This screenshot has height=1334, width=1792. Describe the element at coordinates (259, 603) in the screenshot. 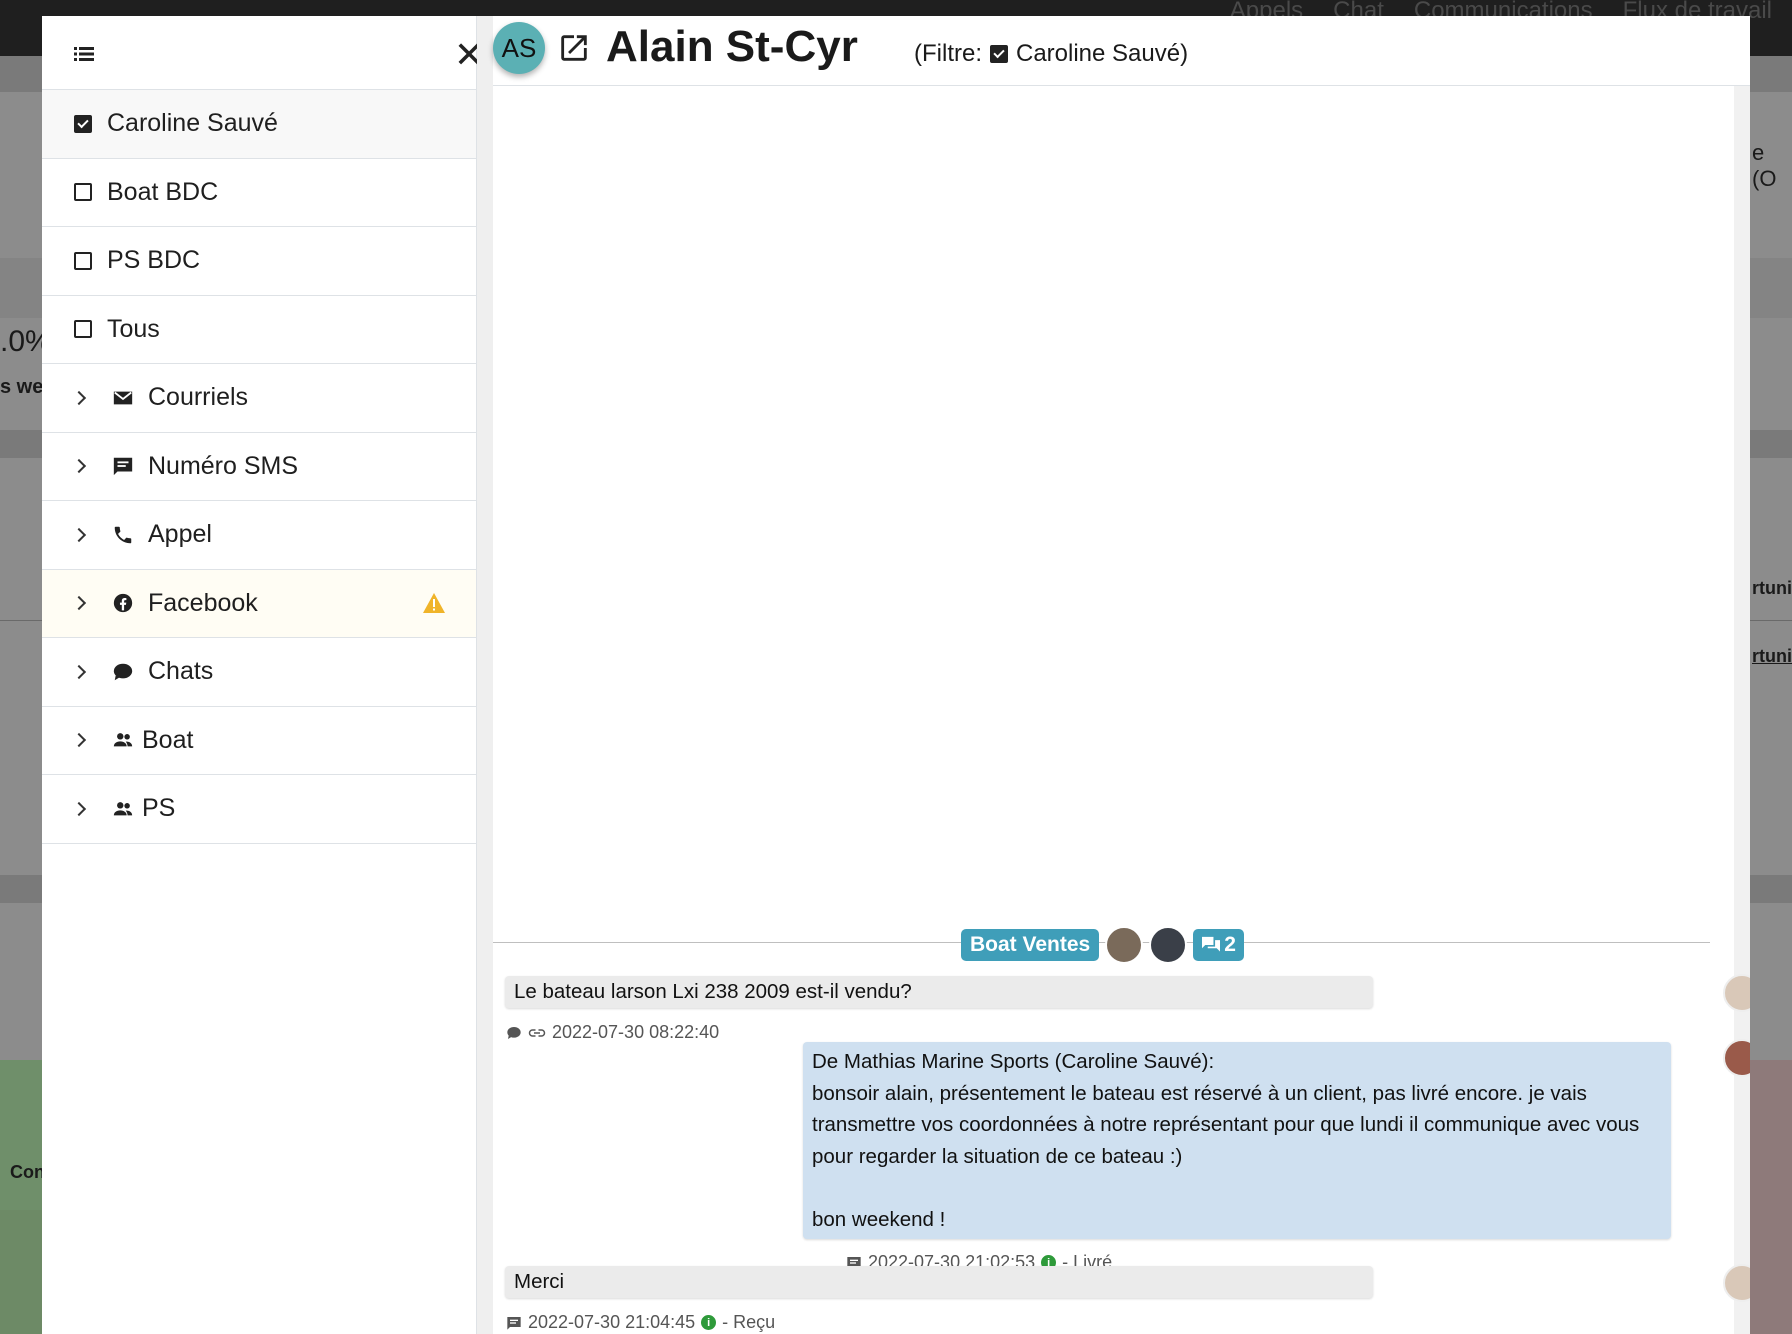

I see `group-facebook: Facebook` at that location.